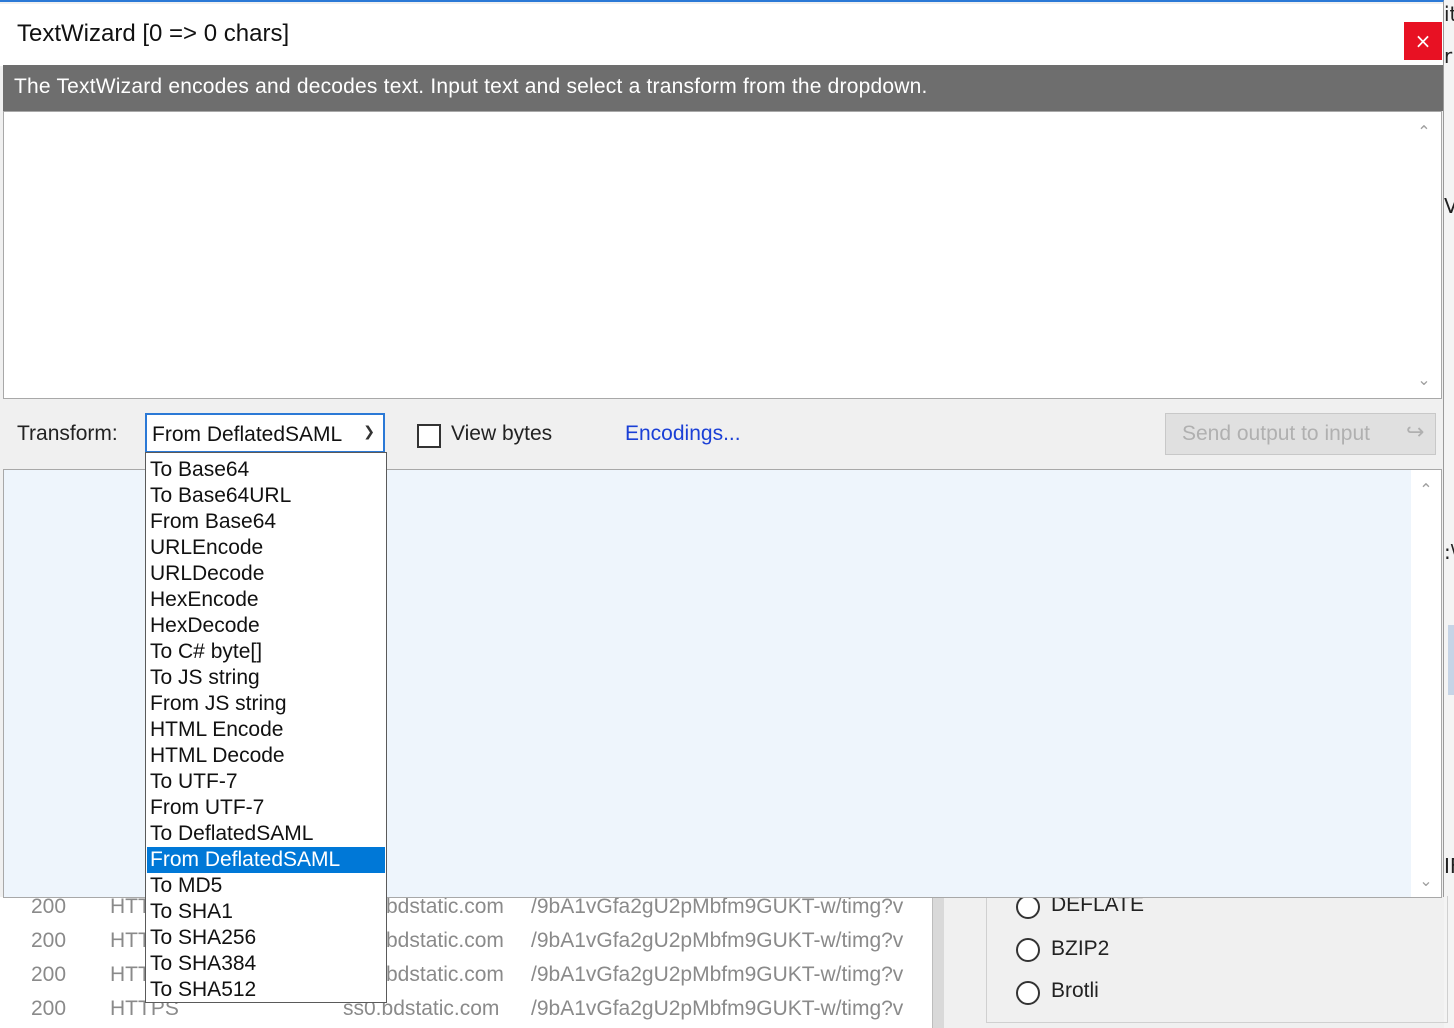 Image resolution: width=1454 pixels, height=1028 pixels. Describe the element at coordinates (266, 756) in the screenshot. I see `dropdown-option: HTML Decode` at that location.